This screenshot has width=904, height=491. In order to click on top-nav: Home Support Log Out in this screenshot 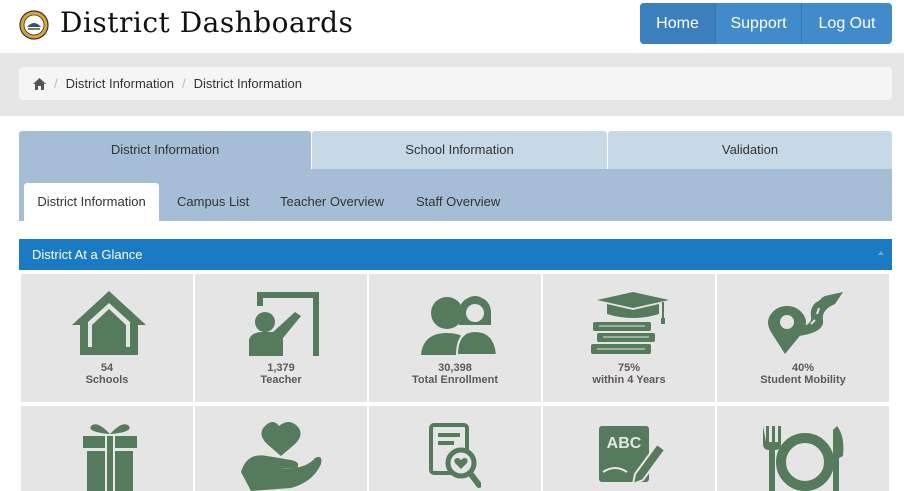, I will do `click(766, 23)`.